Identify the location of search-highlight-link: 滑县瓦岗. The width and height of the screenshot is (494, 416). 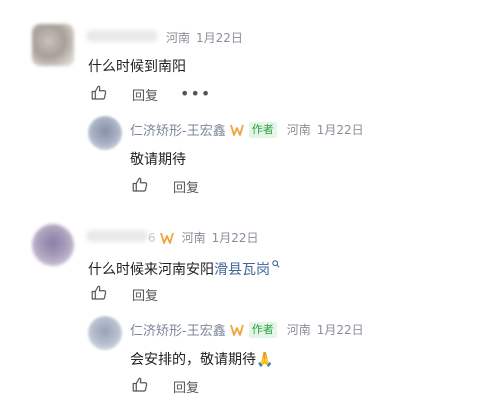
(242, 270).